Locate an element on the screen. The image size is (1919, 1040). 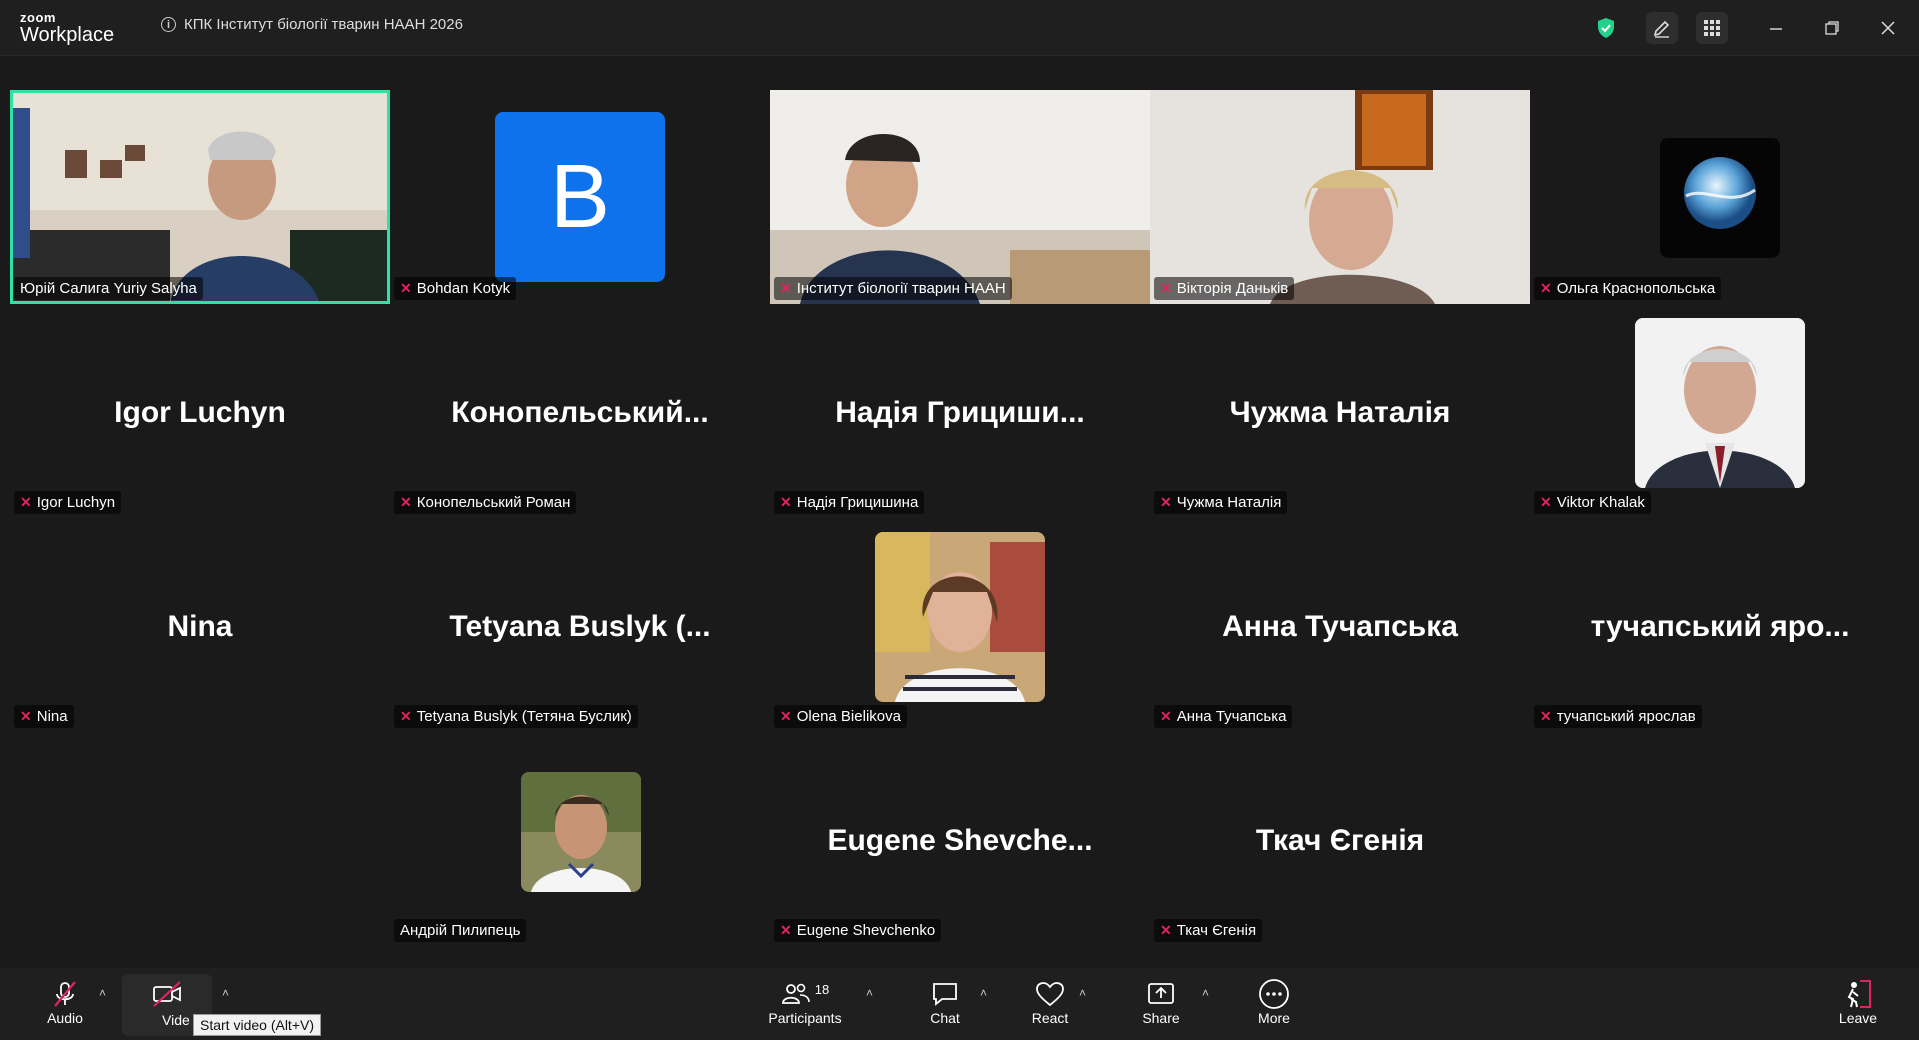
more-button: More is located at coordinates (1274, 1002).